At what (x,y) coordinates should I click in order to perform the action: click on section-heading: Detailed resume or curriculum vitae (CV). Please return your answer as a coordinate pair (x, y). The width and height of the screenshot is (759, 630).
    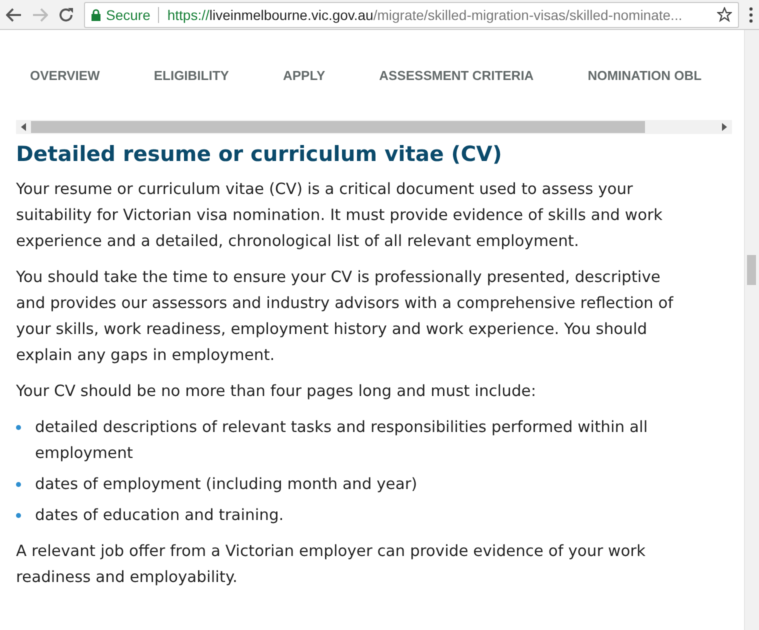
    Looking at the image, I should click on (260, 154).